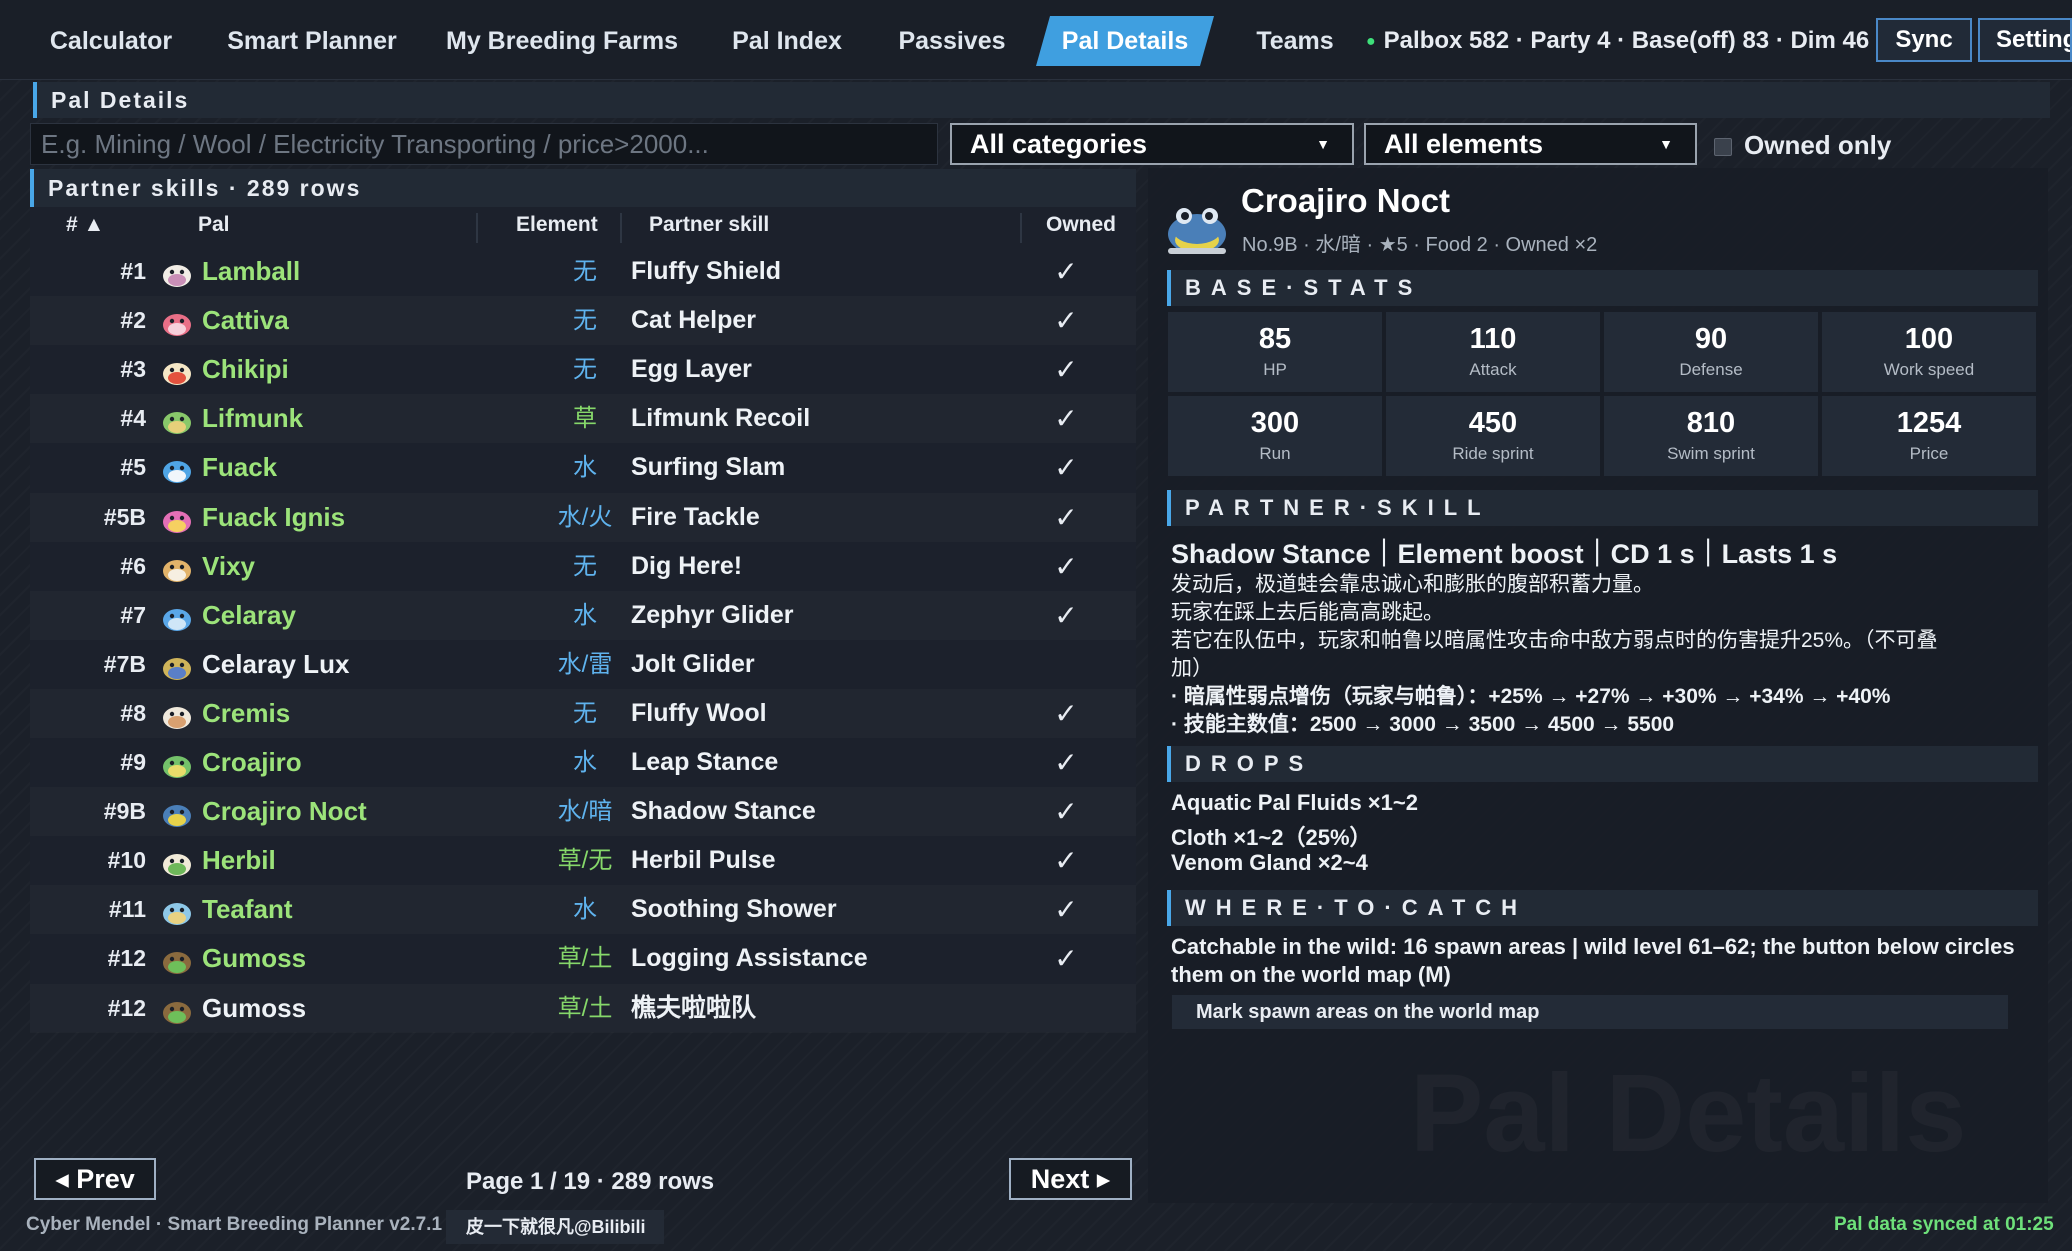 This screenshot has height=1251, width=2072. What do you see at coordinates (245, 369) in the screenshot?
I see `pal-name-link: Chikipi` at bounding box center [245, 369].